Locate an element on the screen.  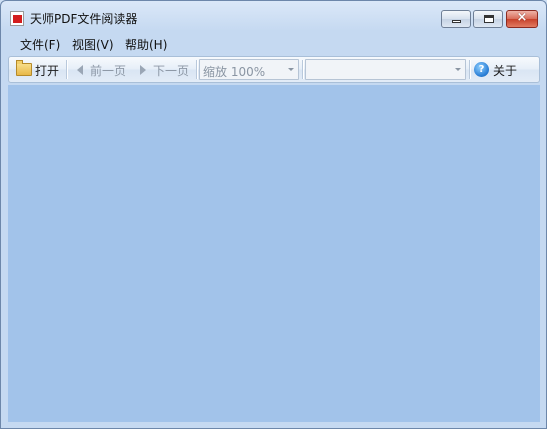
open-button: 打开 is located at coordinates (40, 69).